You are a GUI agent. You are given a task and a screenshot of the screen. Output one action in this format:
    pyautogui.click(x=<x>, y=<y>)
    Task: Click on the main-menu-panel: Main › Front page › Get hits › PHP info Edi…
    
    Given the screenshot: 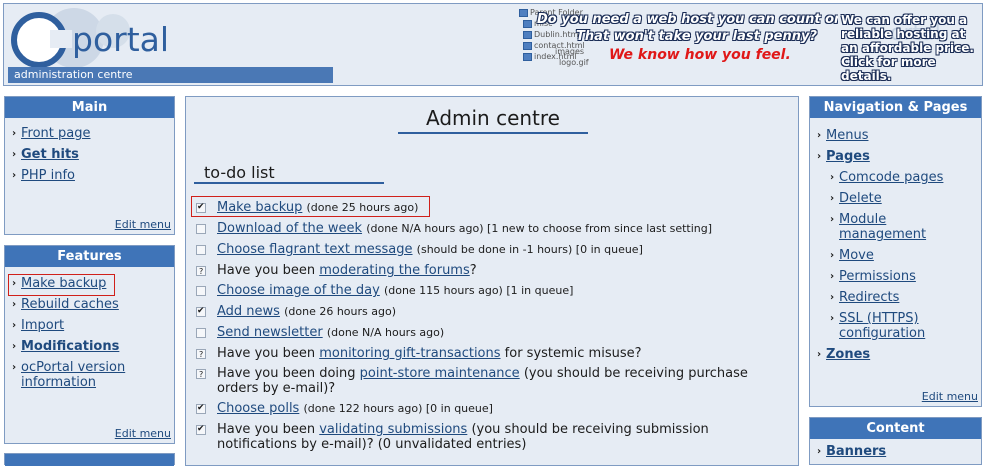 What is the action you would take?
    pyautogui.click(x=89, y=165)
    